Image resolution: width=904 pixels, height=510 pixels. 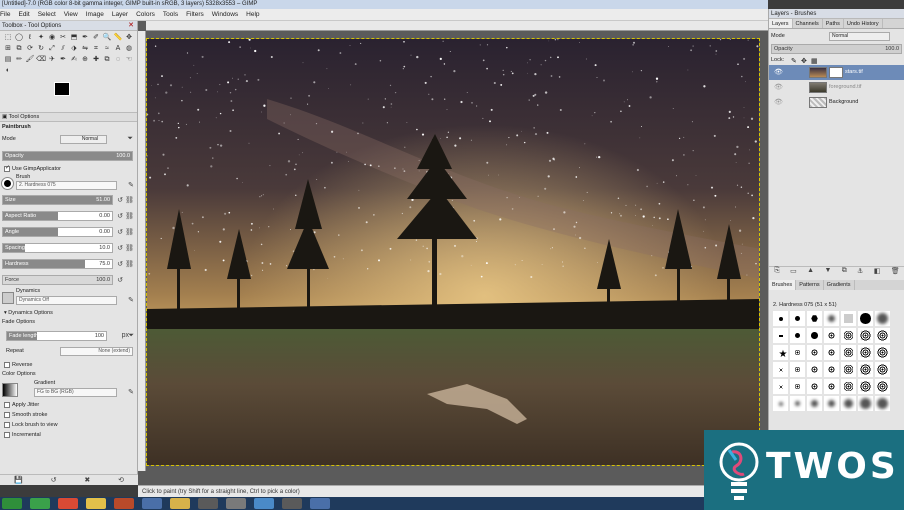 I want to click on fade-length-slider: Fade length 100, so click(x=56, y=336).